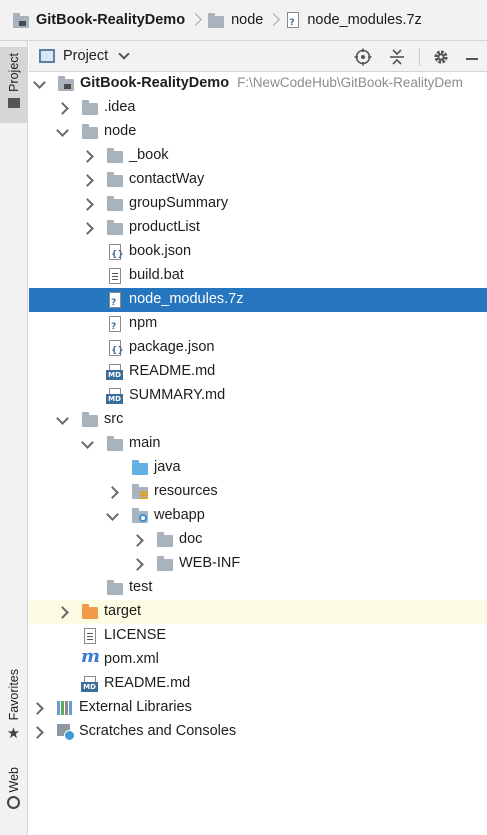 Image resolution: width=487 pixels, height=835 pixels. Describe the element at coordinates (258, 540) in the screenshot. I see `tree-item-folder: doc` at that location.